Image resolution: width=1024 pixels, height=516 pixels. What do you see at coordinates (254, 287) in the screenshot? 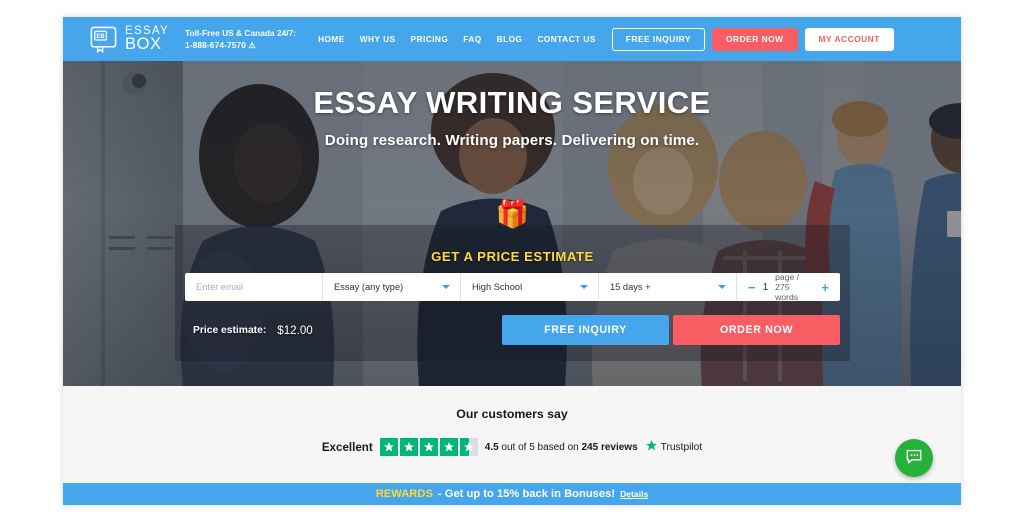
I see `email-field: Enter email` at bounding box center [254, 287].